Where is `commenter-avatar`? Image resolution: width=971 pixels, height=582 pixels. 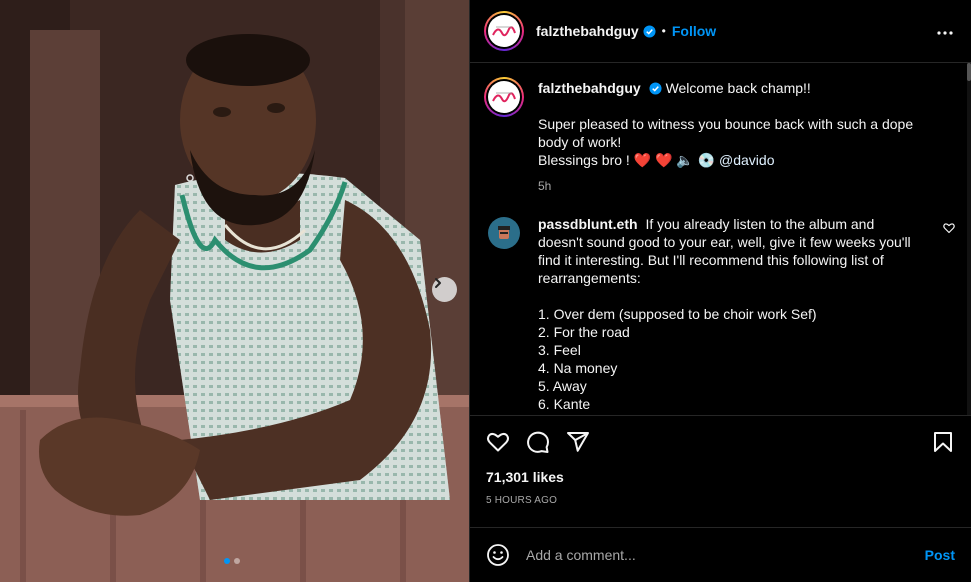 commenter-avatar is located at coordinates (504, 233).